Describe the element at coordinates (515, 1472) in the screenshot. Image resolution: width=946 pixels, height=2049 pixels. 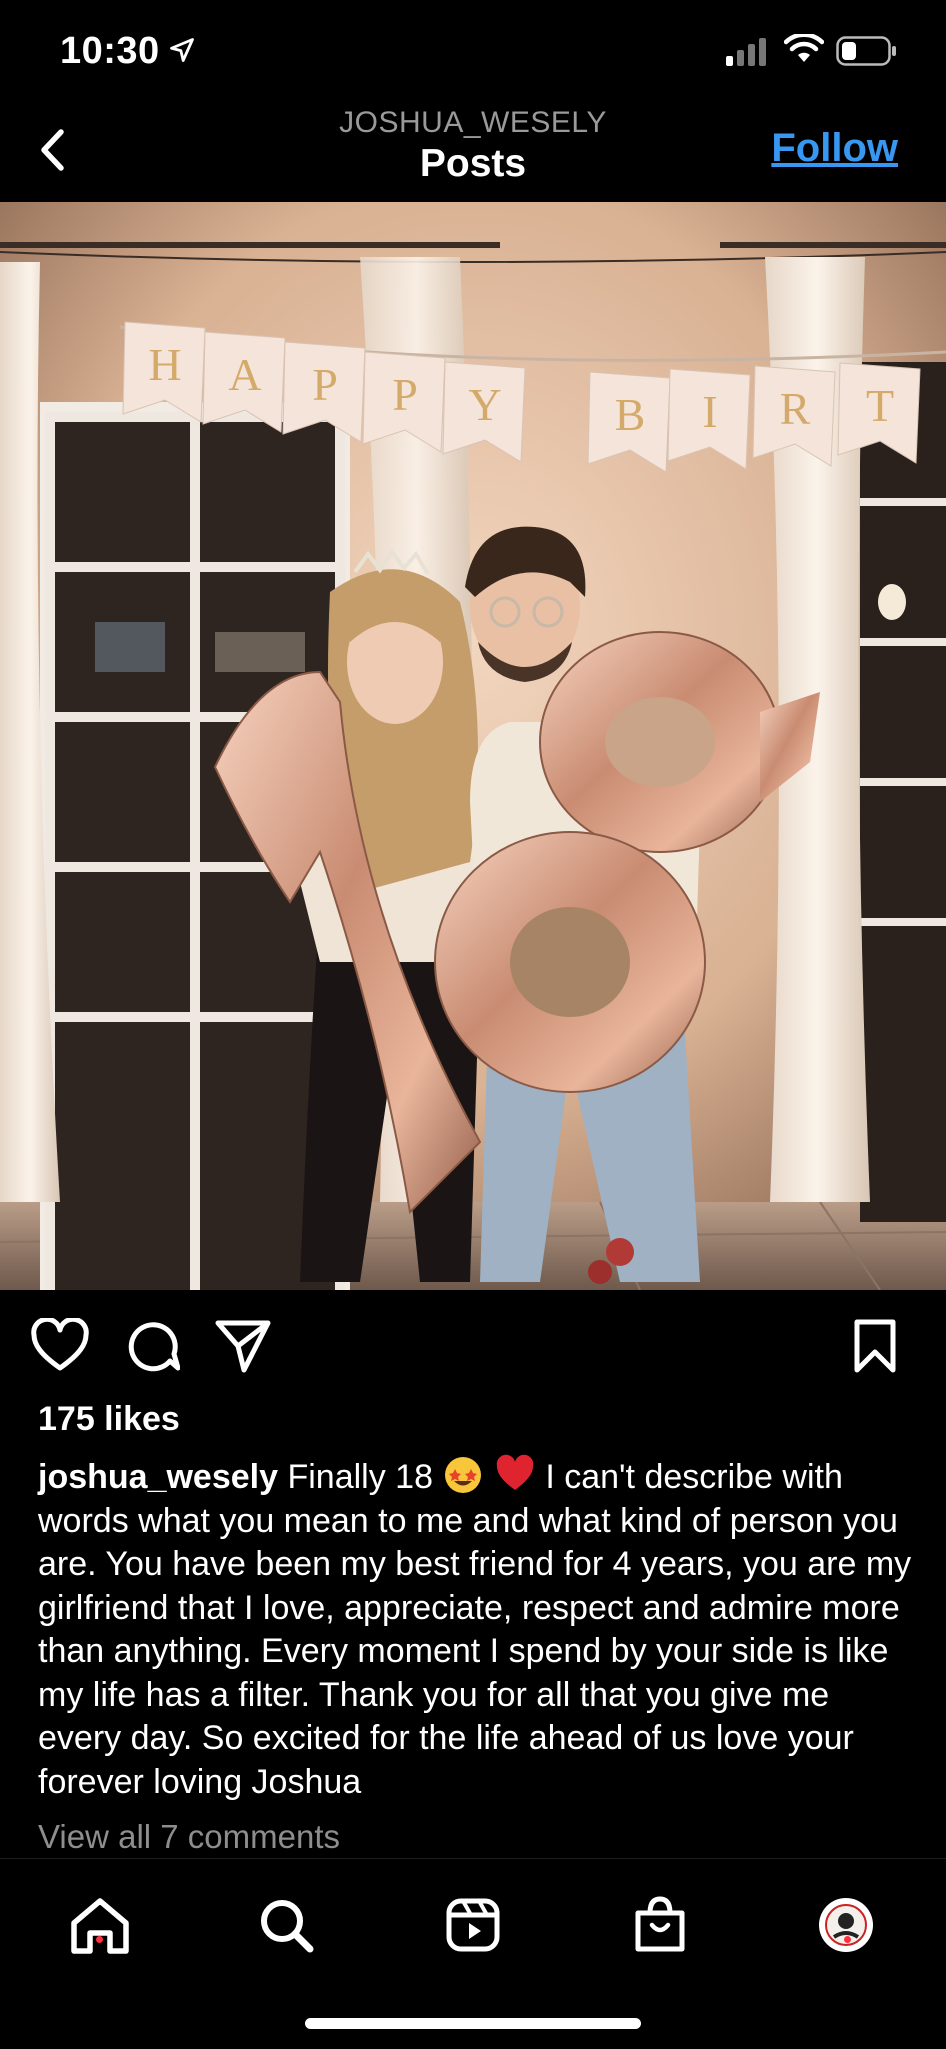
I see `red-heart-emoji-icon` at that location.